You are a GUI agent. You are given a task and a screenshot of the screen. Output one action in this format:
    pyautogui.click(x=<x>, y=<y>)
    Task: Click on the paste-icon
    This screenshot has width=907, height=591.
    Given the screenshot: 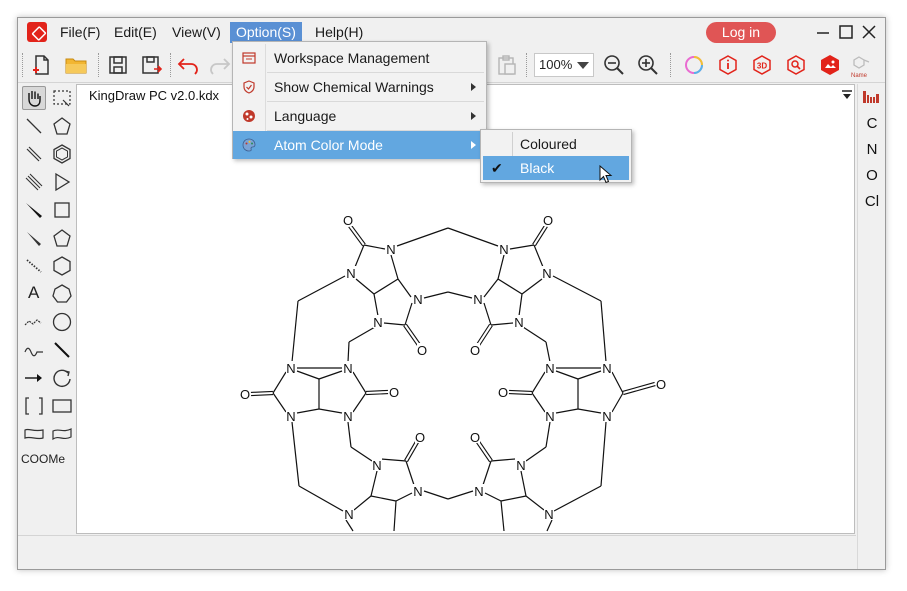 What is the action you would take?
    pyautogui.click(x=506, y=65)
    